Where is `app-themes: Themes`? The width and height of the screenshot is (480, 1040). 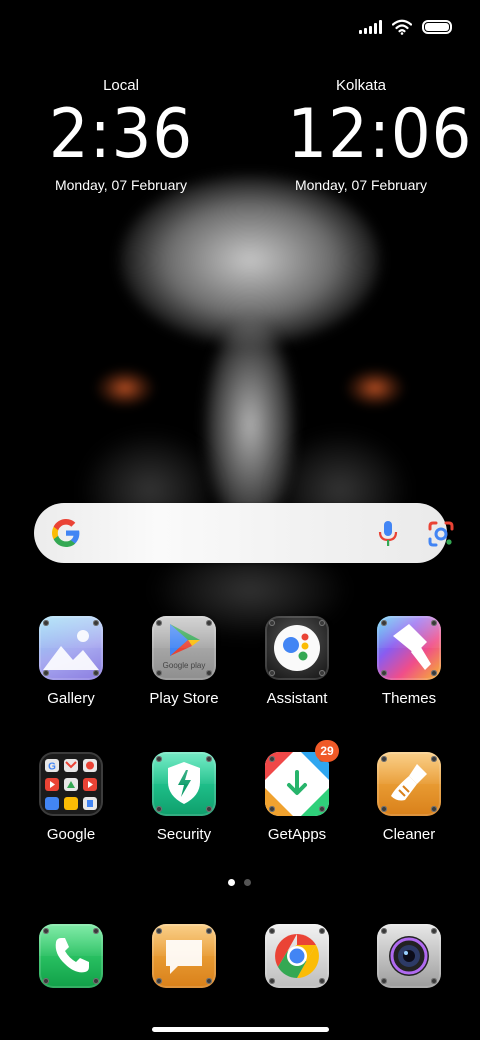
app-themes: Themes is located at coordinates (409, 662).